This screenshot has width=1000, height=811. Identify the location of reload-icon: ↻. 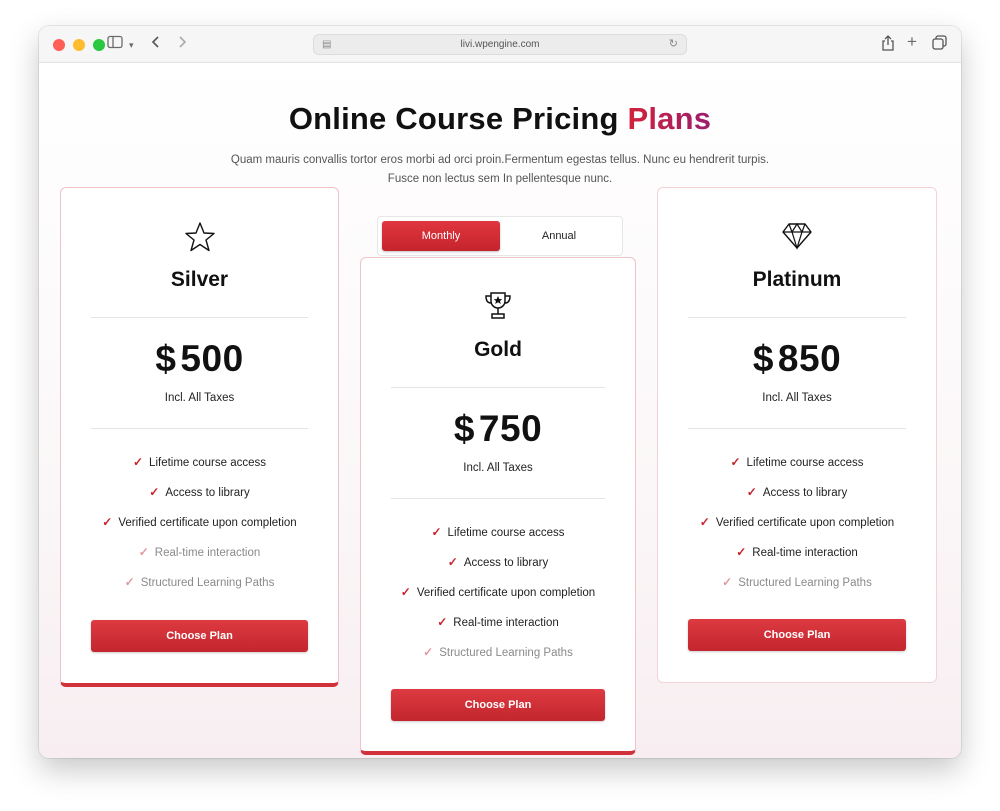
(673, 44).